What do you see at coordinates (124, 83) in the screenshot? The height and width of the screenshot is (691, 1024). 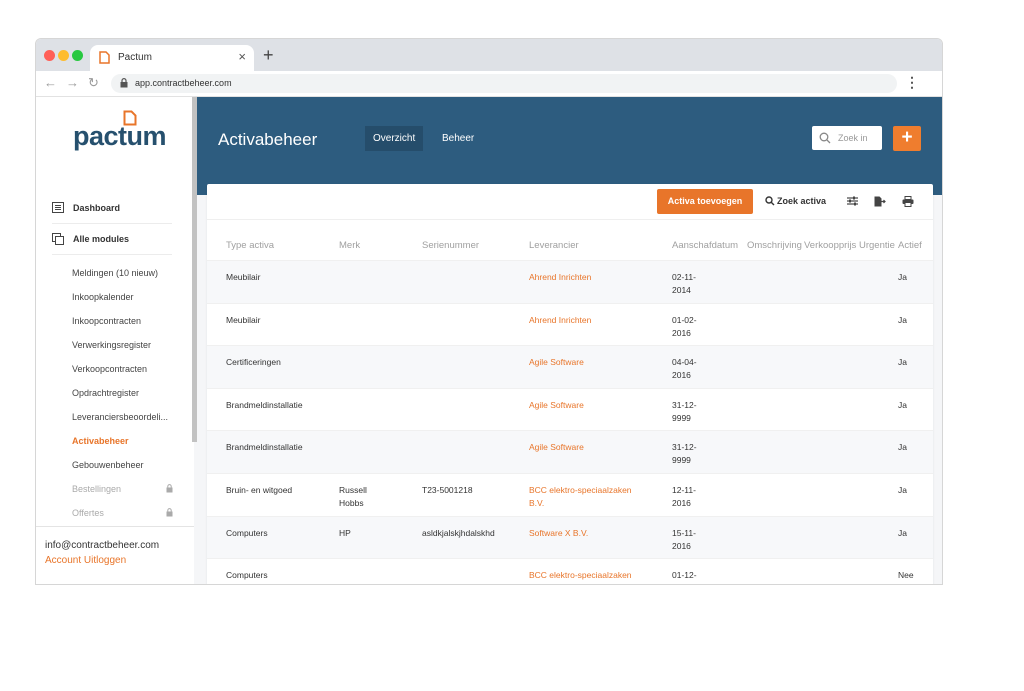 I see `lock-icon` at bounding box center [124, 83].